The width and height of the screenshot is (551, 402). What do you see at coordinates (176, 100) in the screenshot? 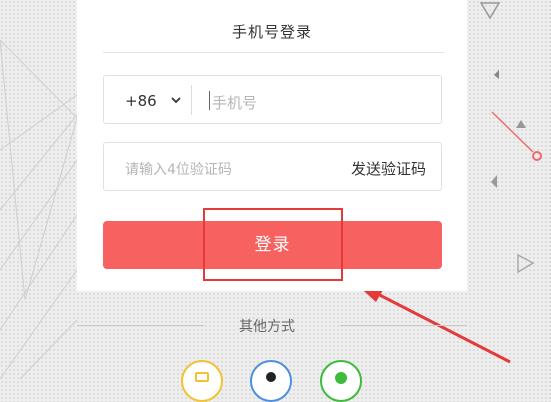
I see `chevron-down-icon` at bounding box center [176, 100].